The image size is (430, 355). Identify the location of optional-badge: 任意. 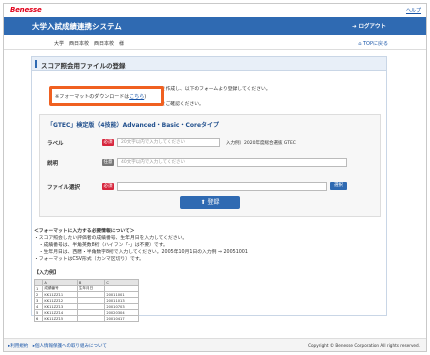
(108, 162).